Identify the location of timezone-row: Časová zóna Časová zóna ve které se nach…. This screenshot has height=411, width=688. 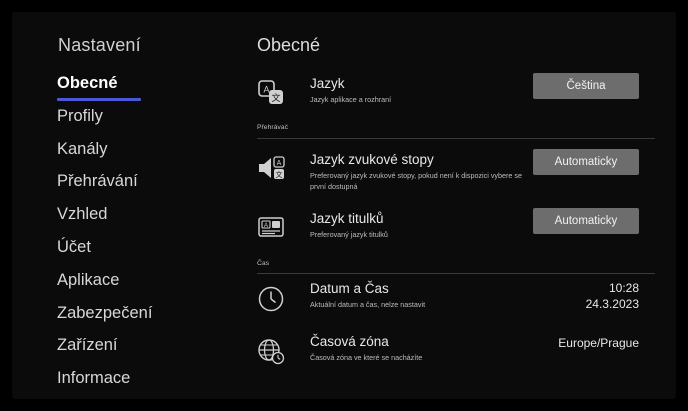
(456, 351).